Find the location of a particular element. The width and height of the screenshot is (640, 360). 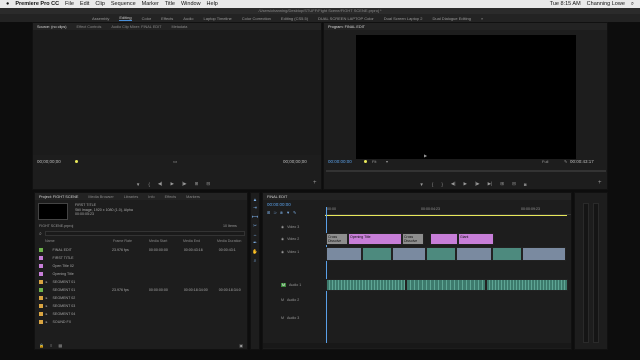

nest-icon: ⊞ is located at coordinates (268, 212).